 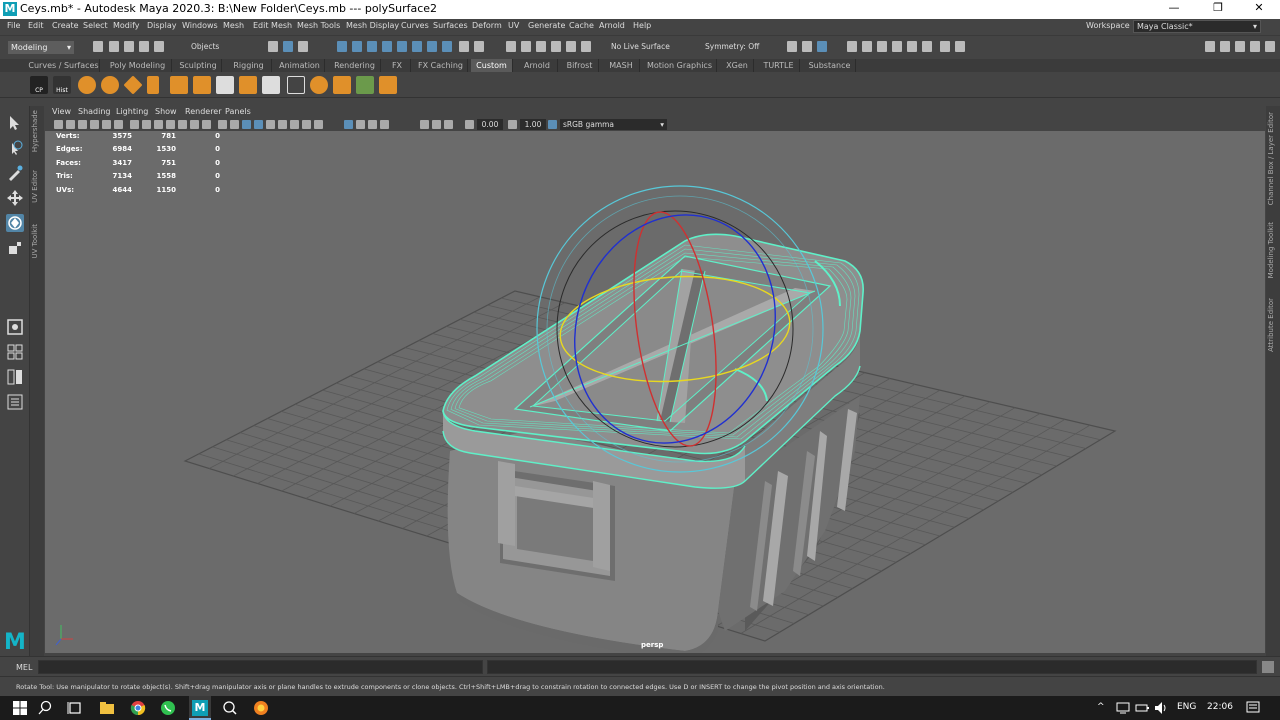 What do you see at coordinates (912, 46) in the screenshot?
I see `hypershade-icon` at bounding box center [912, 46].